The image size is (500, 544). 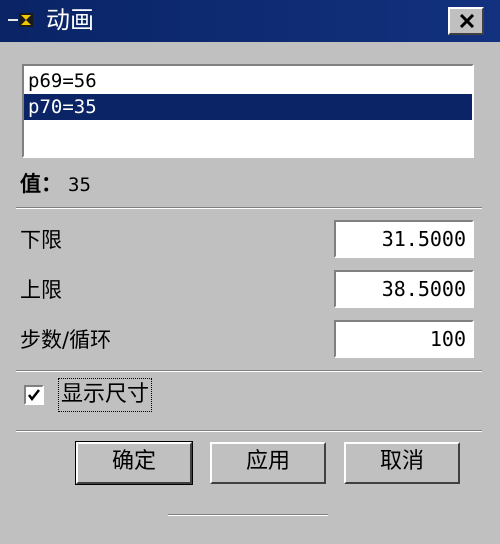 I want to click on resize-grip, so click(x=248, y=515).